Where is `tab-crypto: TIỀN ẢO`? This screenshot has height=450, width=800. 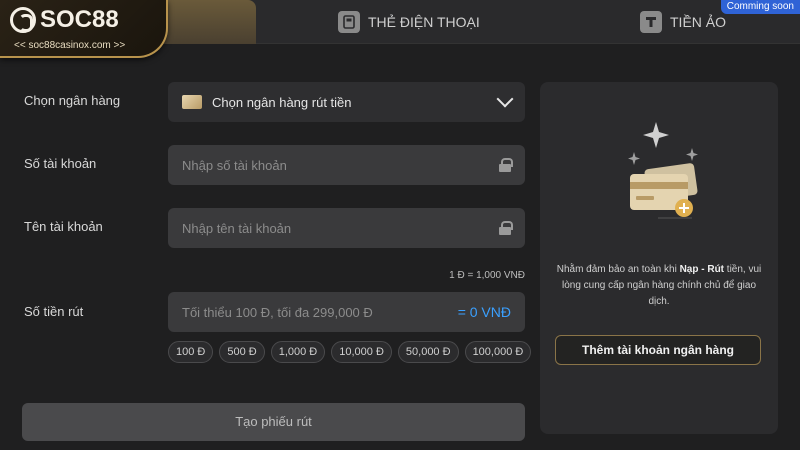 tab-crypto: TIỀN ẢO is located at coordinates (683, 22).